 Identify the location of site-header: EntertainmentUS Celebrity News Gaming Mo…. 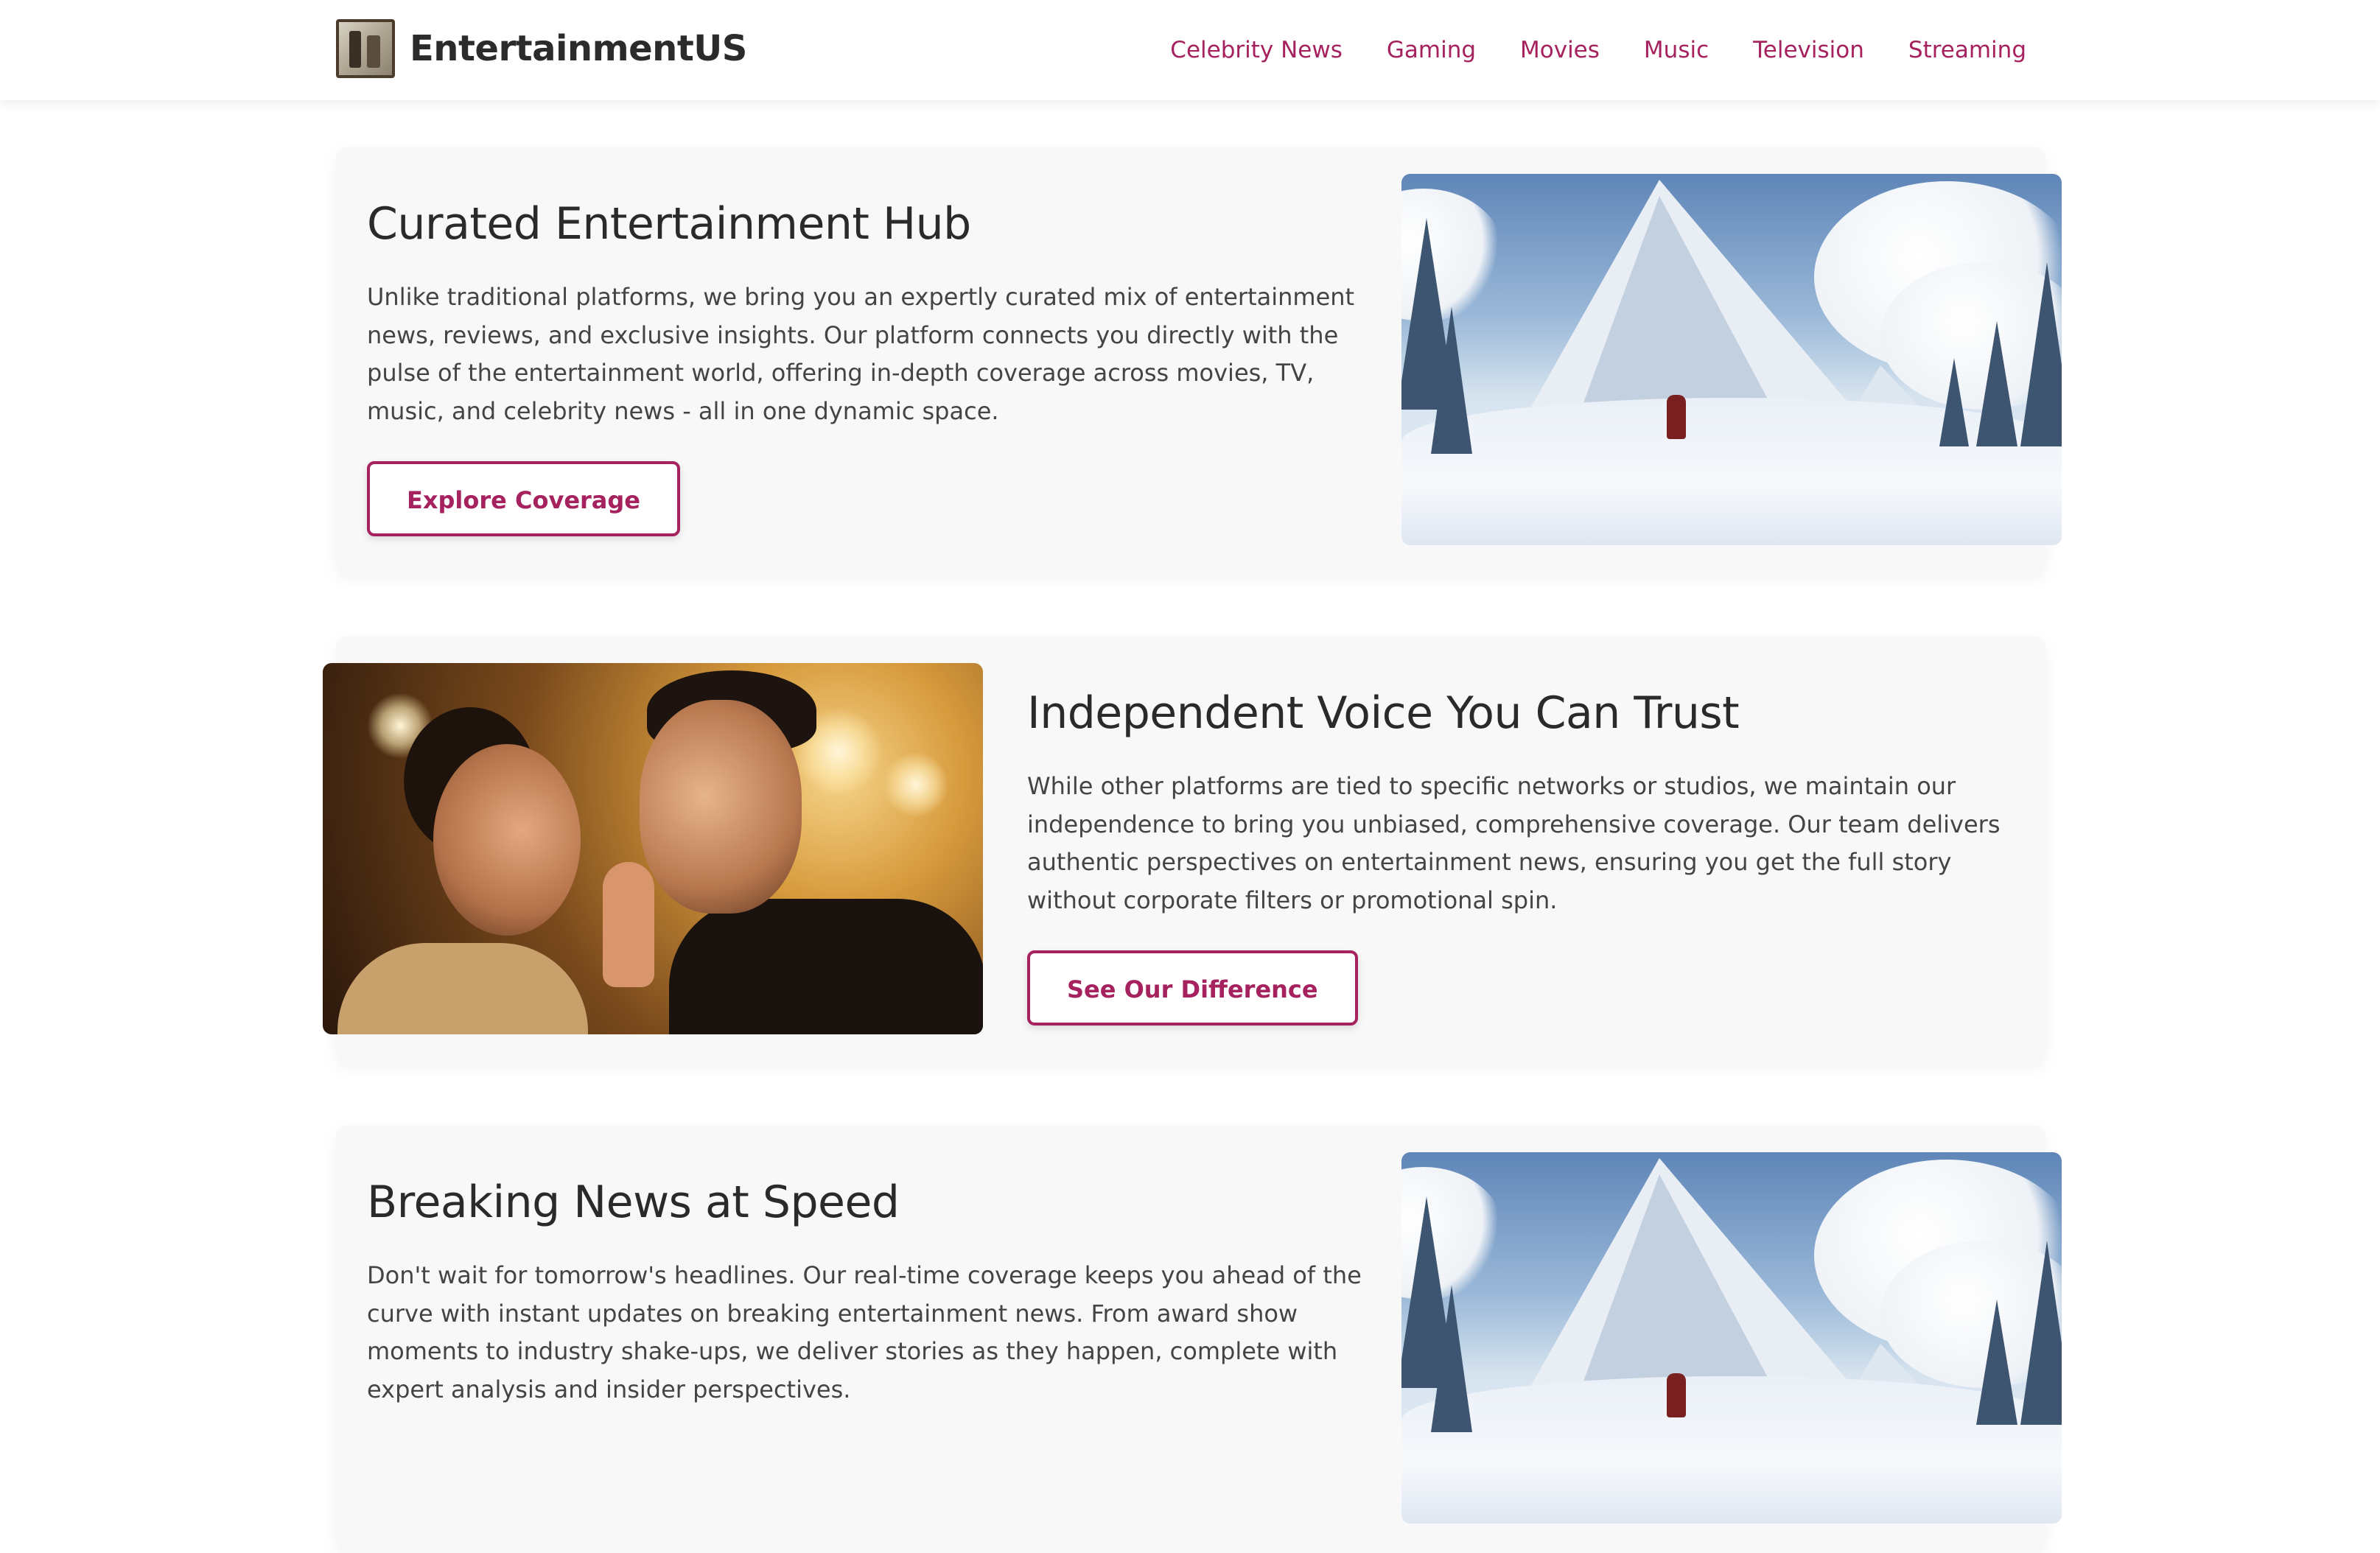
(1190, 50).